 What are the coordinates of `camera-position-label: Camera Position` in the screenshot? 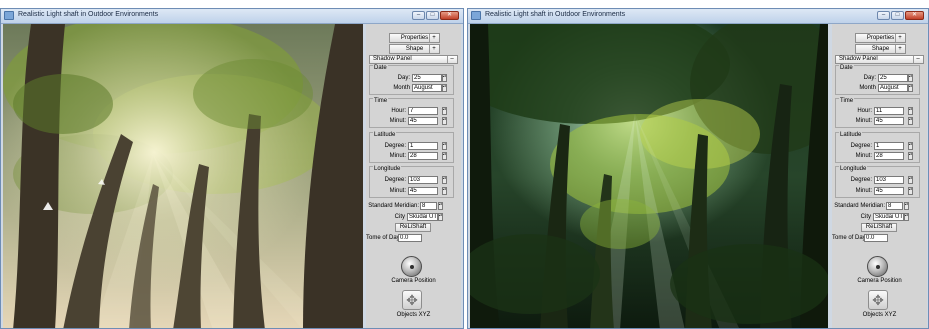 It's located at (413, 281).